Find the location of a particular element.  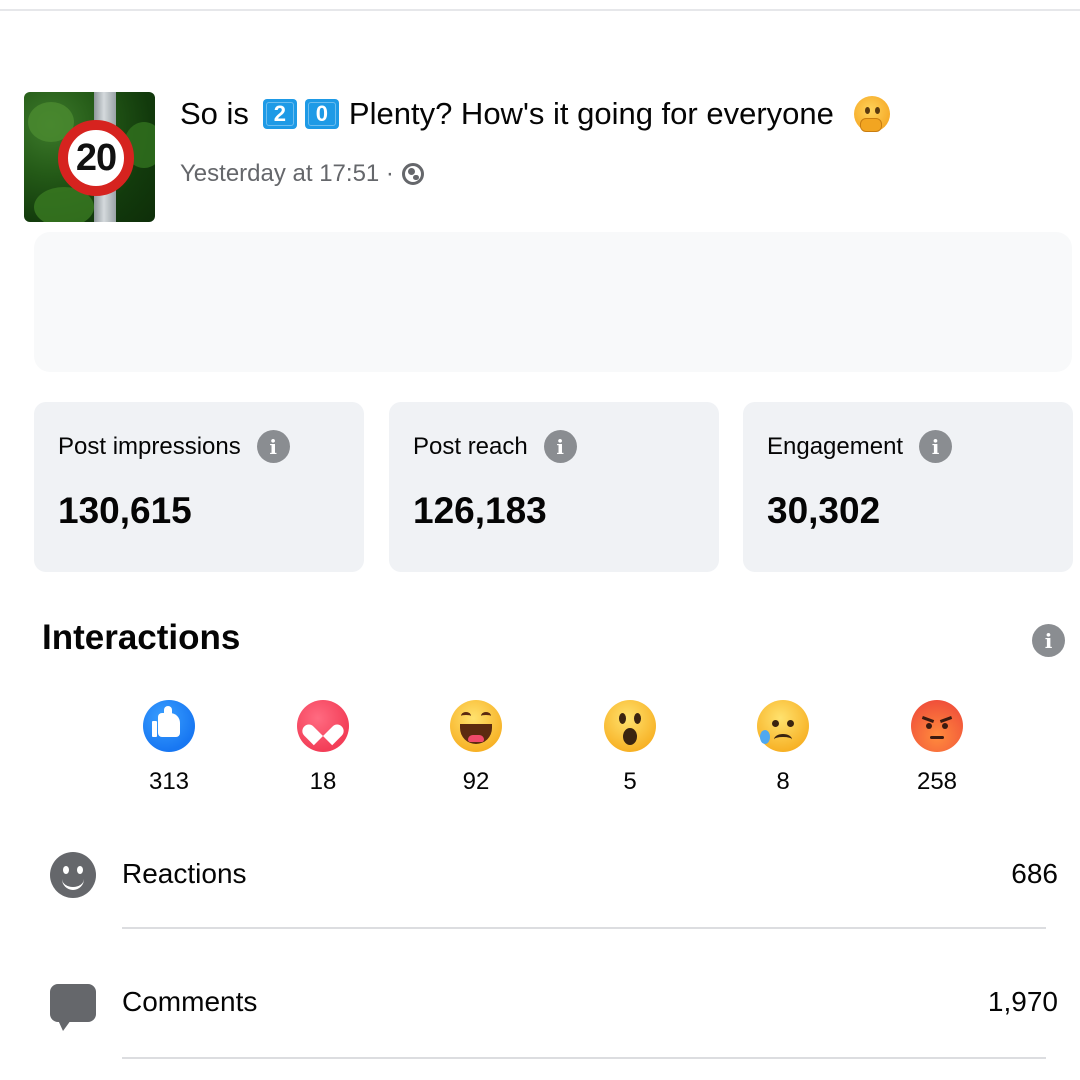

stat-value: 130,615 is located at coordinates (125, 510).